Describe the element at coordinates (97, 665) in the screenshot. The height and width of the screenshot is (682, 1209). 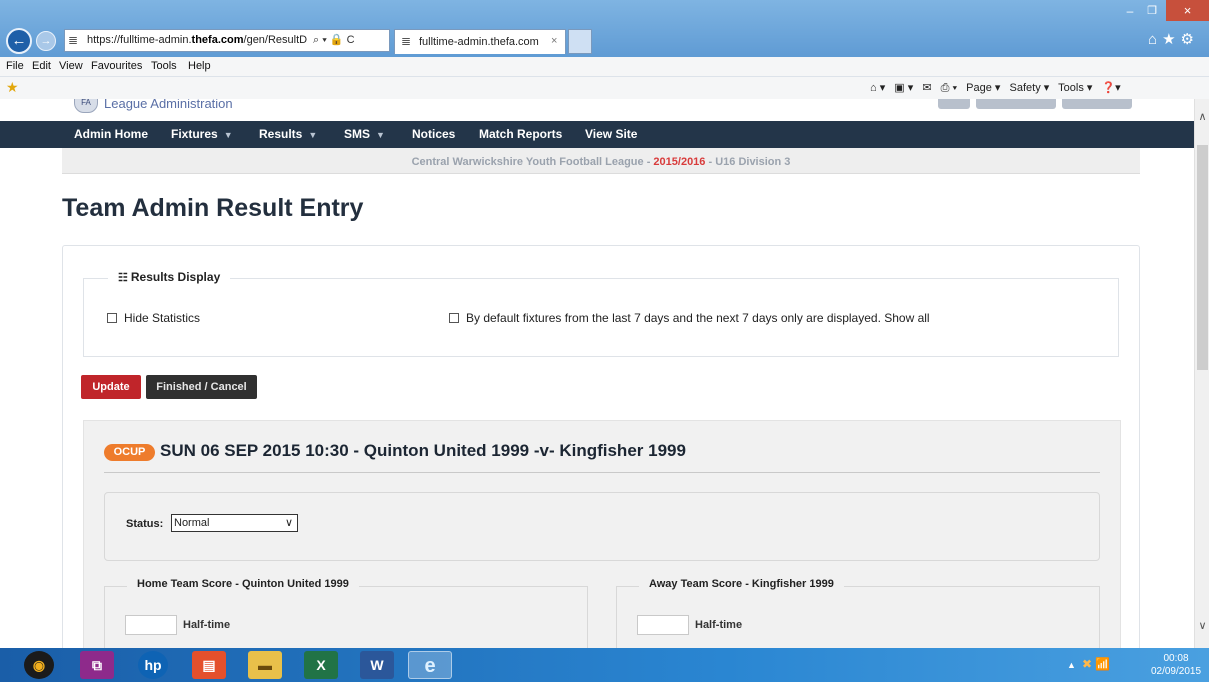
I see `remote-app-icon: ⧉` at that location.